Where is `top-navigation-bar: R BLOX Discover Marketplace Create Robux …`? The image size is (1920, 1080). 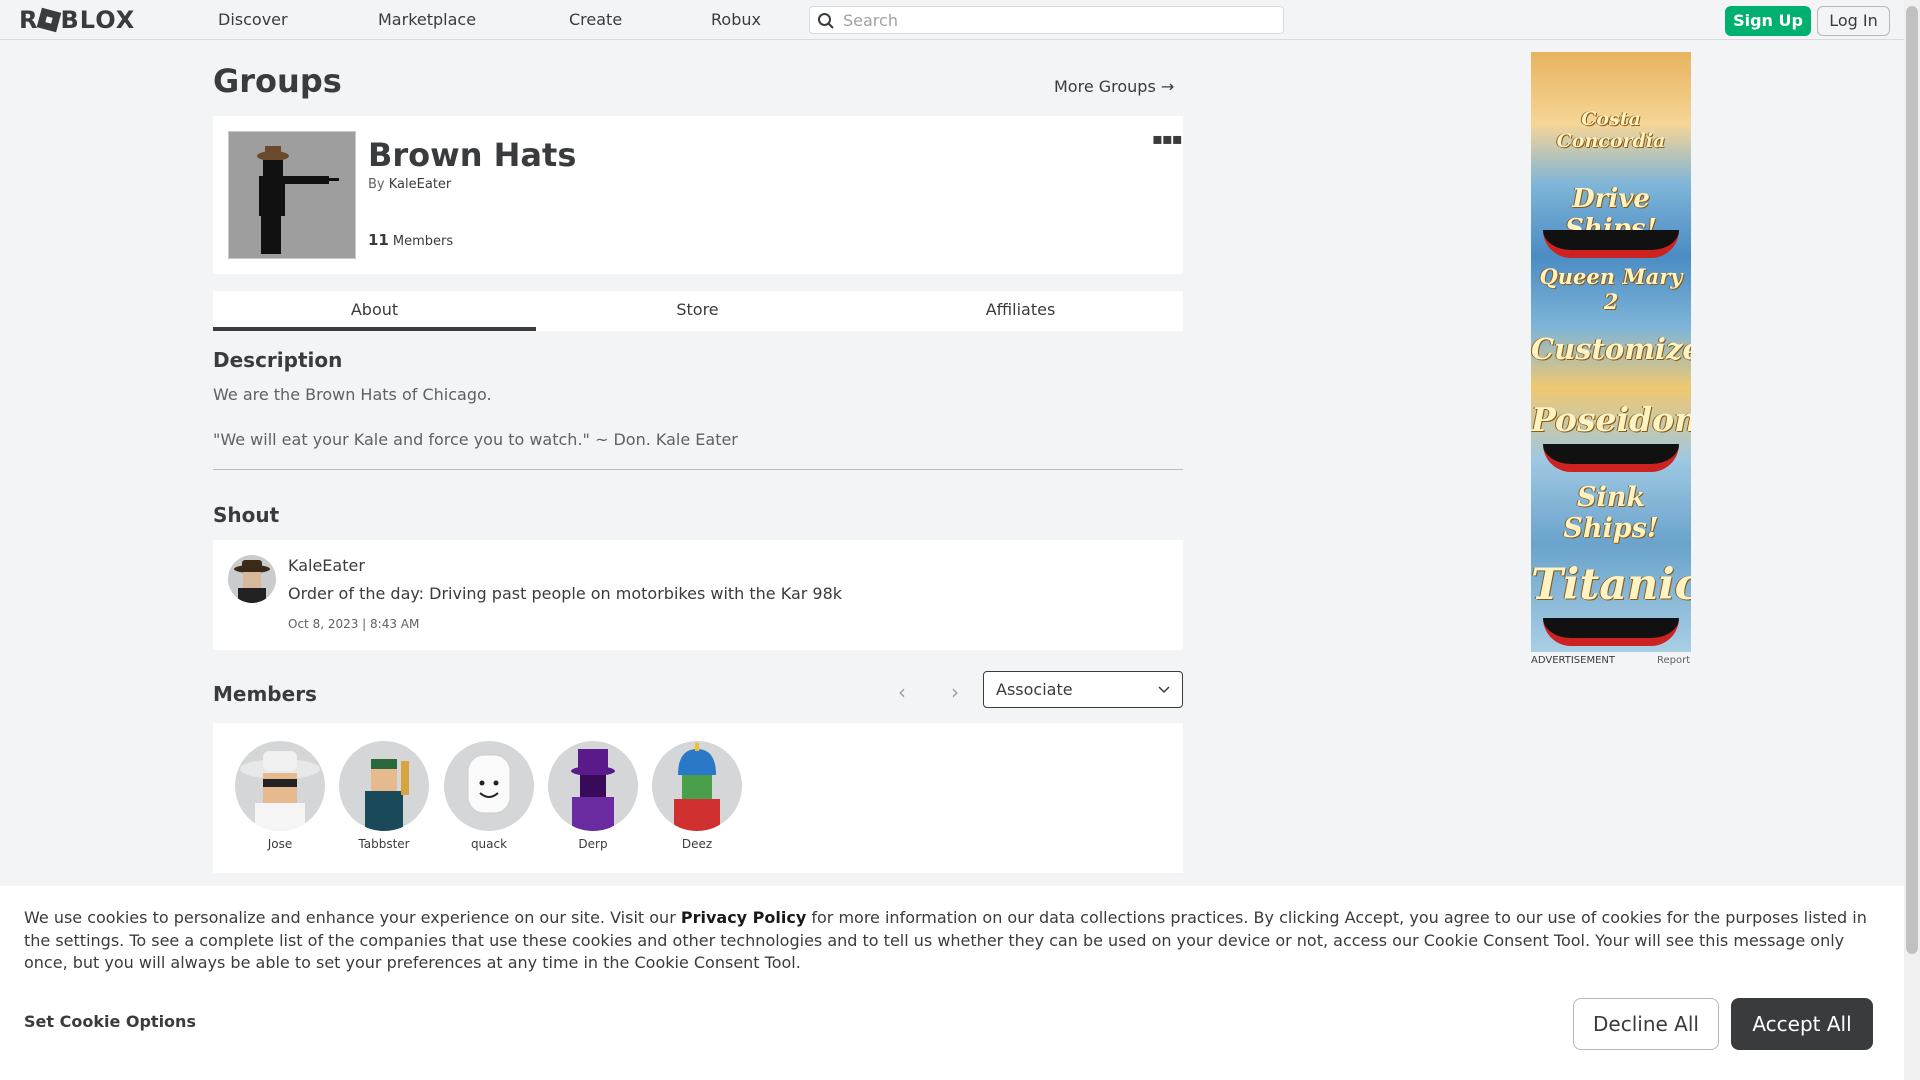 top-navigation-bar: R BLOX Discover Marketplace Create Robux … is located at coordinates (952, 20).